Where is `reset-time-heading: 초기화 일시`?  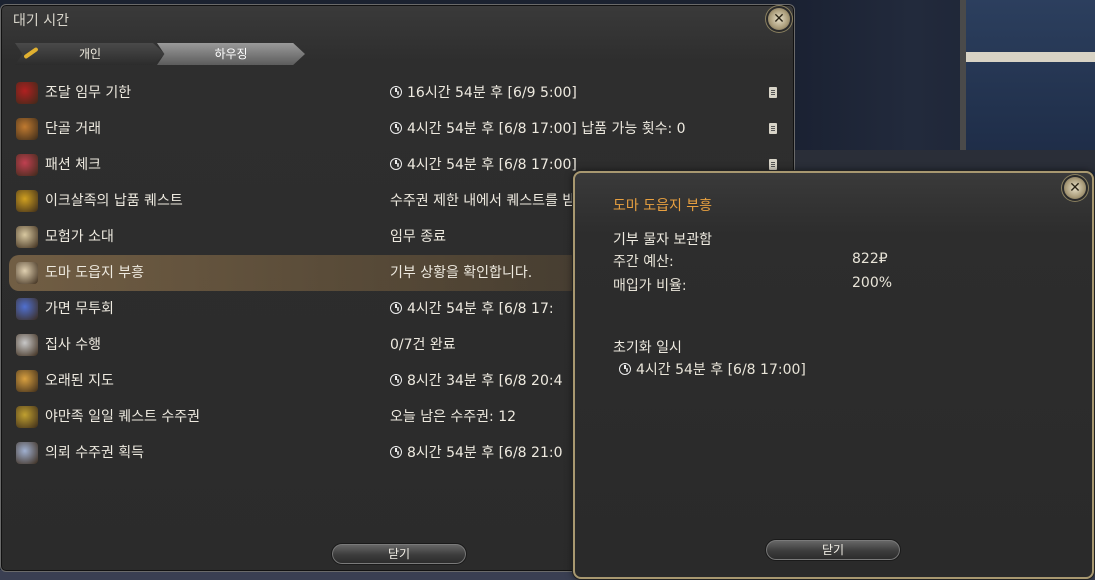
reset-time-heading: 초기화 일시 is located at coordinates (647, 348).